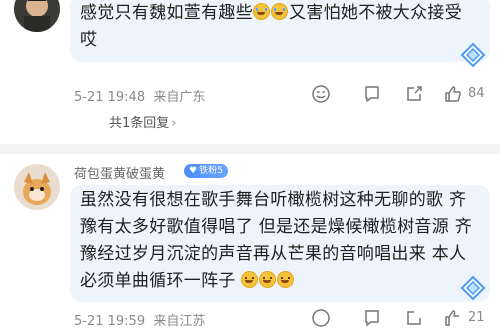 Image resolution: width=500 pixels, height=329 pixels. Describe the element at coordinates (375, 13) in the screenshot. I see `comment-text-line1-tail: 又害怕她不被大众接受` at that location.